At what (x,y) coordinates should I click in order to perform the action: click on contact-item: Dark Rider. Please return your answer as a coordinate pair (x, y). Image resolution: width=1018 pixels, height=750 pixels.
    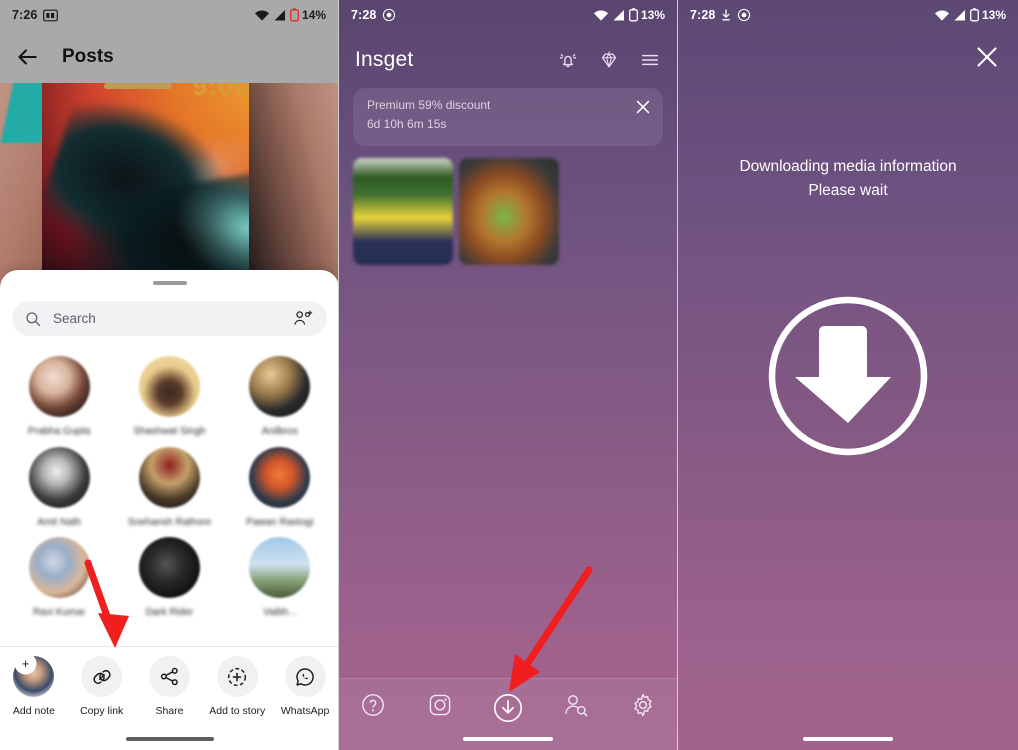
    Looking at the image, I should click on (169, 574).